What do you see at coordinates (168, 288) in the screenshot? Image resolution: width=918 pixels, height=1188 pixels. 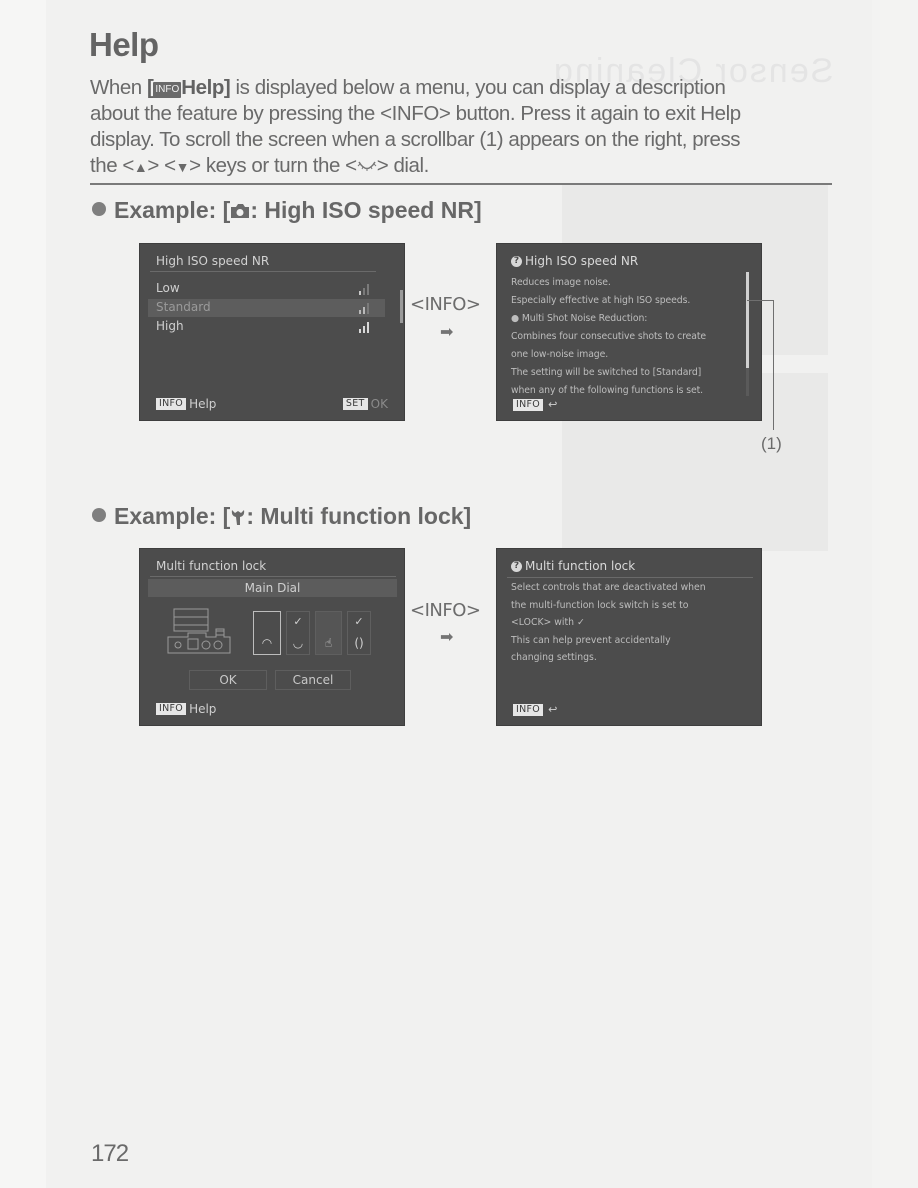 I see `option-label: Low` at bounding box center [168, 288].